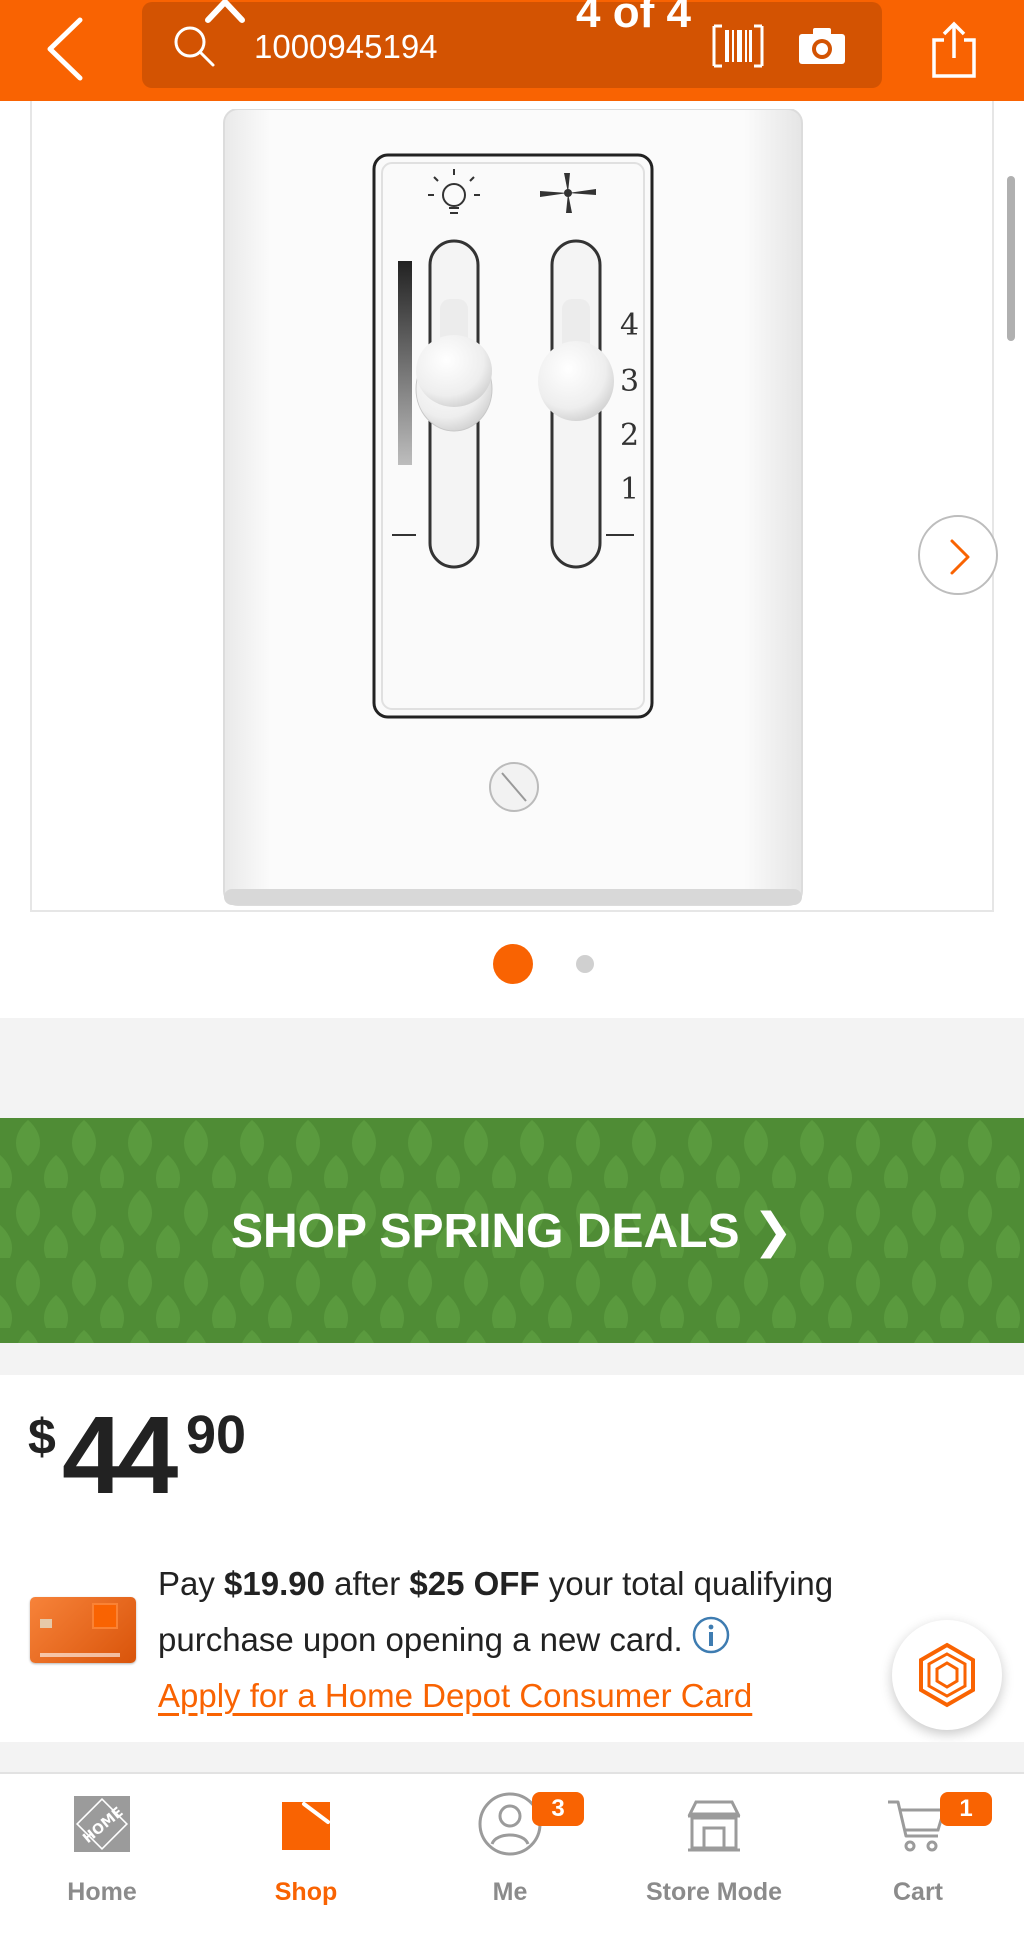 Image resolution: width=1024 pixels, height=1945 pixels. Describe the element at coordinates (346, 47) in the screenshot. I see `search-input: 1000945194` at that location.